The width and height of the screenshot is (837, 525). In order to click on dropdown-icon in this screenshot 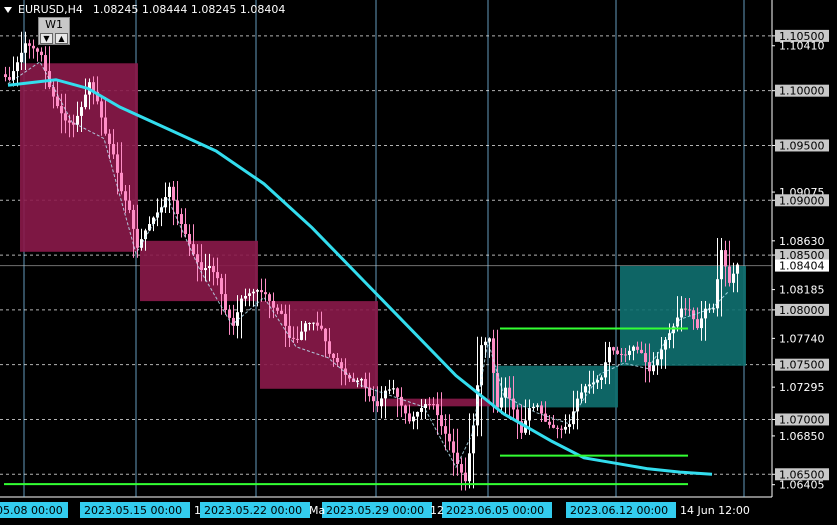, I will do `click(8, 9)`.